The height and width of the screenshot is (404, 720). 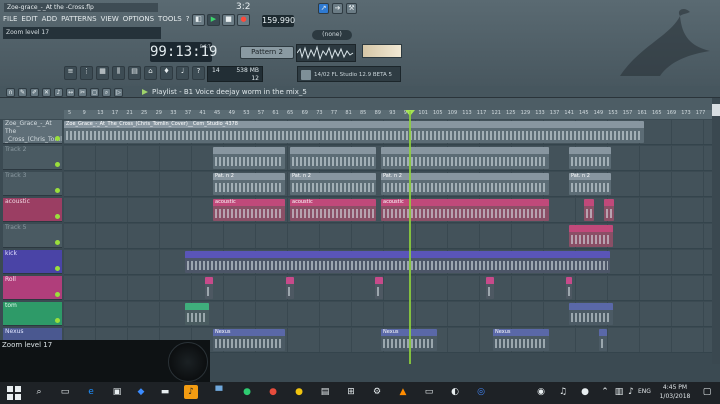 What do you see at coordinates (213, 20) in the screenshot?
I see `play-icon: ▶` at bounding box center [213, 20].